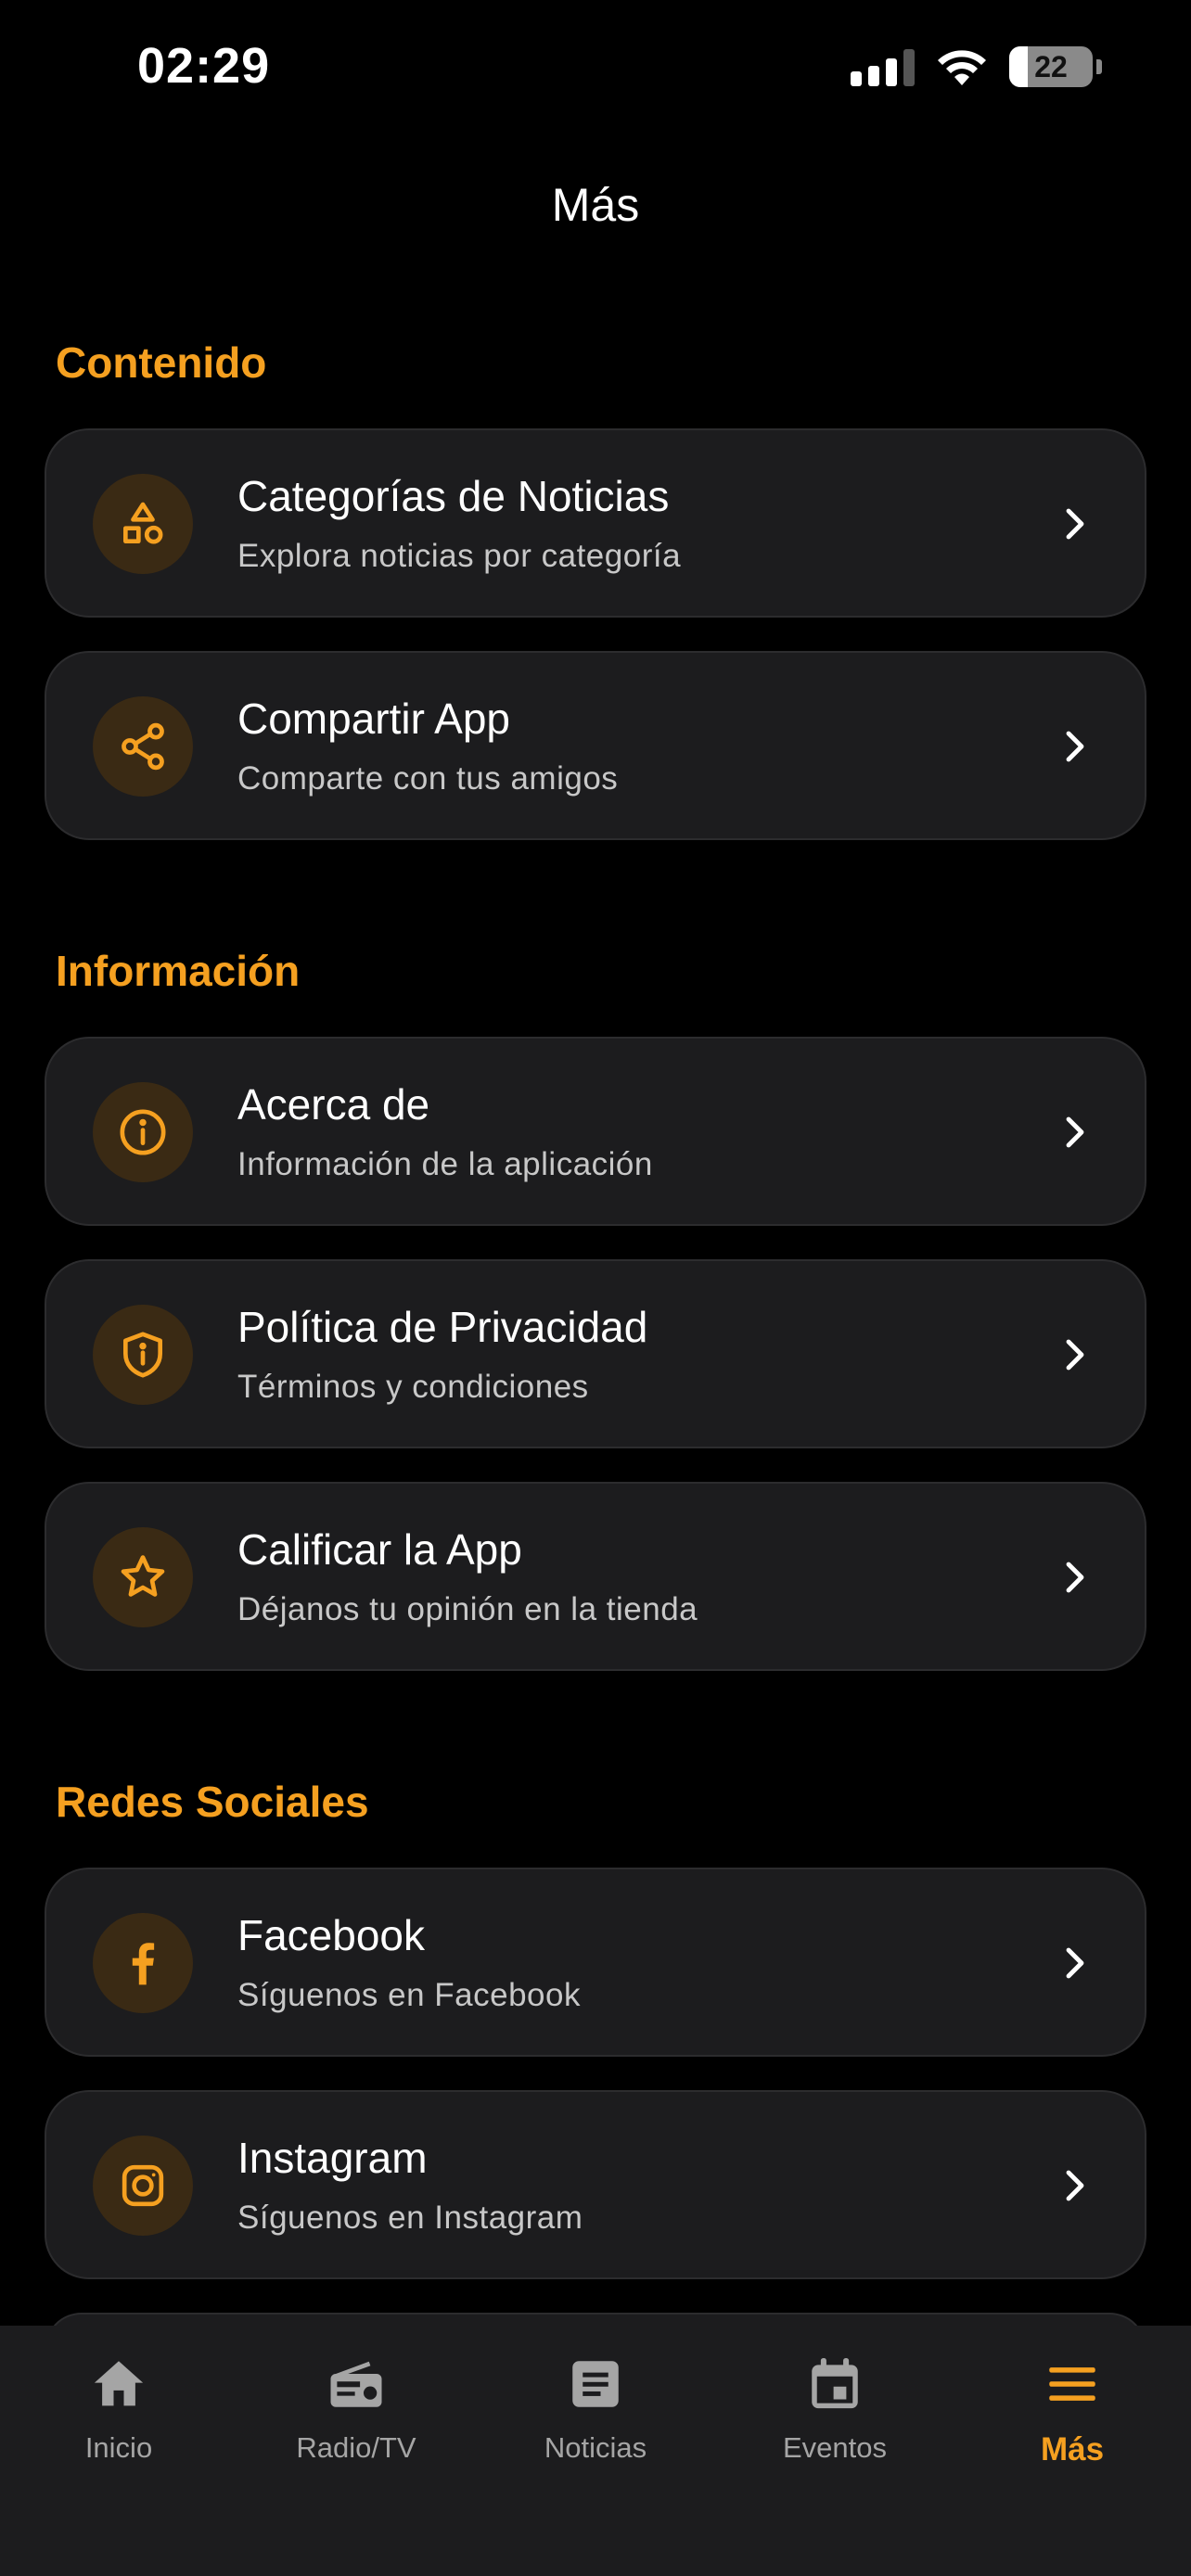  What do you see at coordinates (595, 205) in the screenshot?
I see `page-title: Más` at bounding box center [595, 205].